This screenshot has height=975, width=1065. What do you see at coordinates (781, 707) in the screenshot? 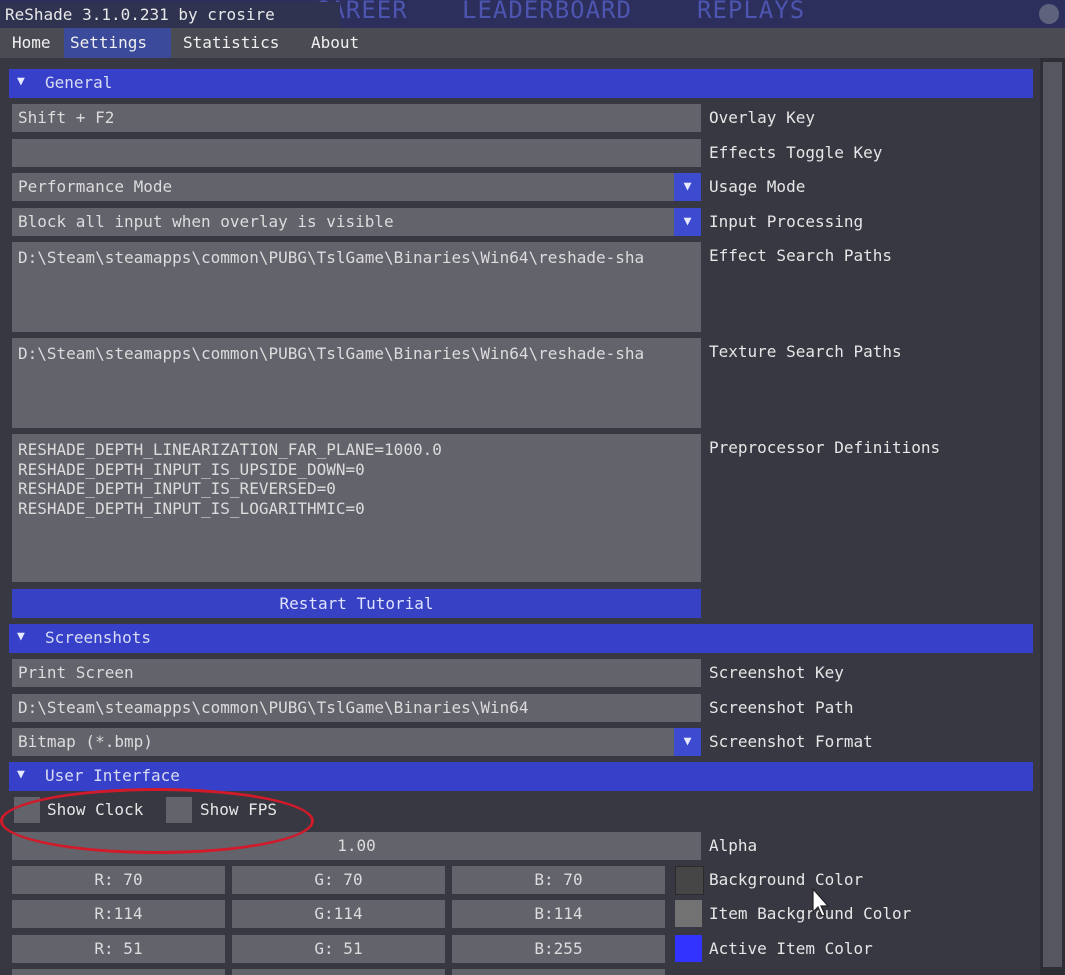
I see `screenshot-path-label: Screenshot Path` at bounding box center [781, 707].